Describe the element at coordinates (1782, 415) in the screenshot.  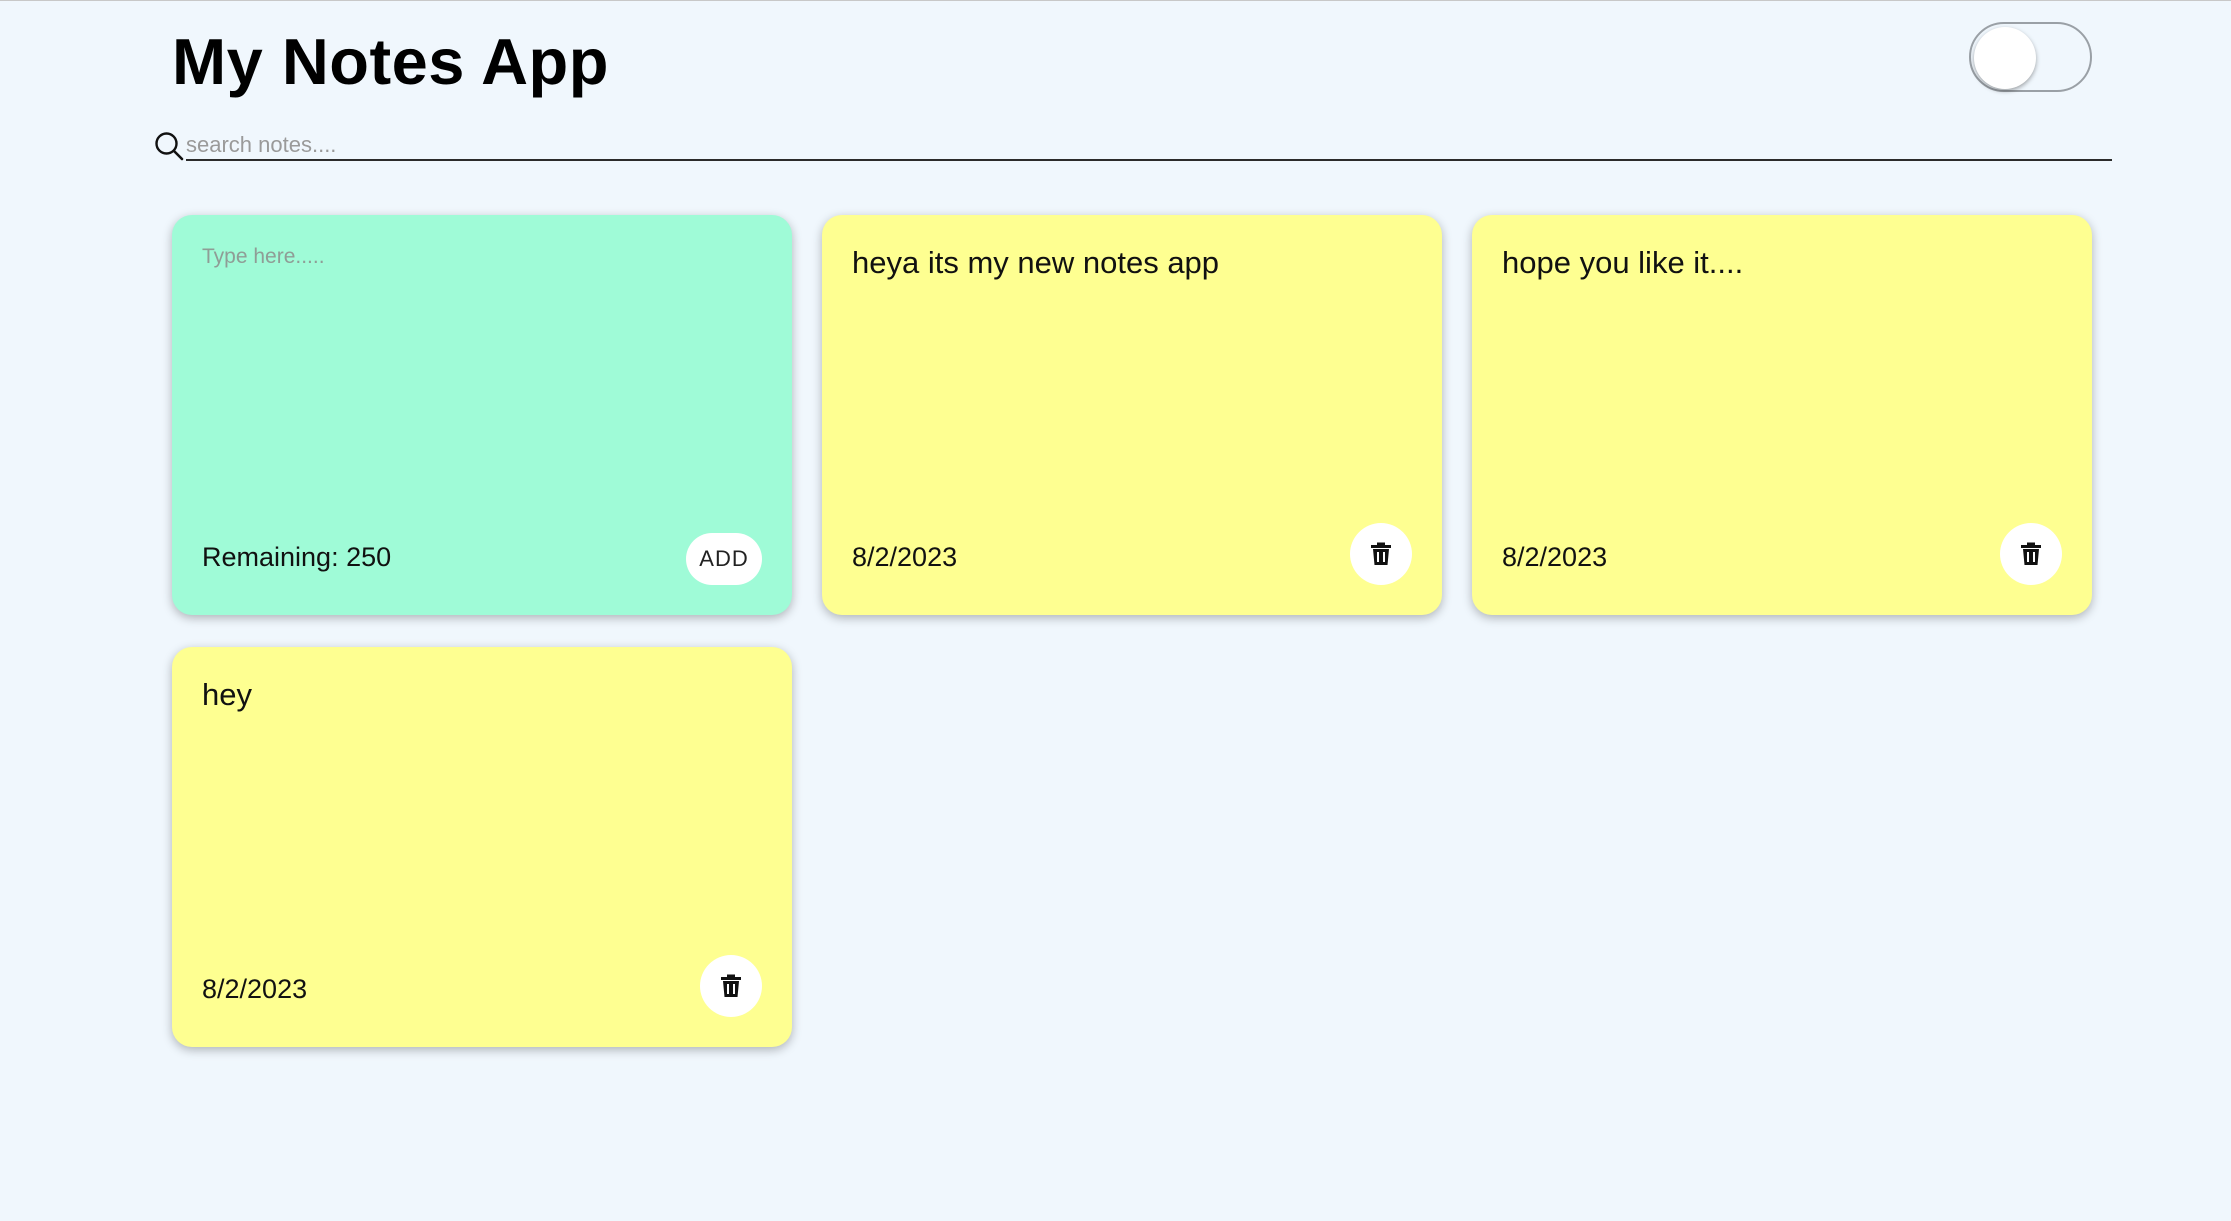
I see `note-card: hope you like it.... 8/2/2023` at that location.